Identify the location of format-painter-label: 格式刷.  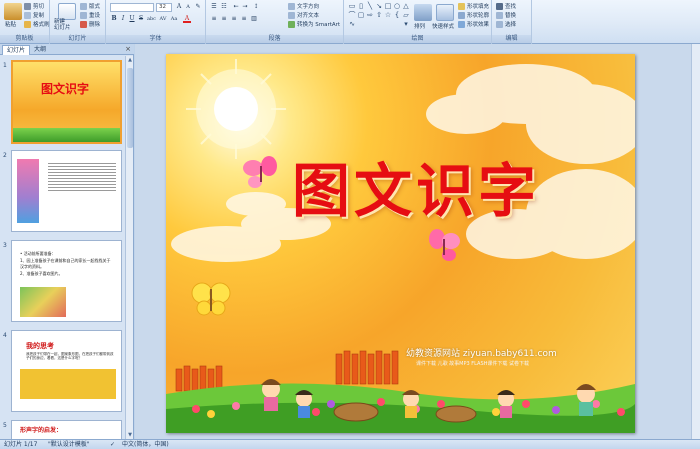
(41, 25).